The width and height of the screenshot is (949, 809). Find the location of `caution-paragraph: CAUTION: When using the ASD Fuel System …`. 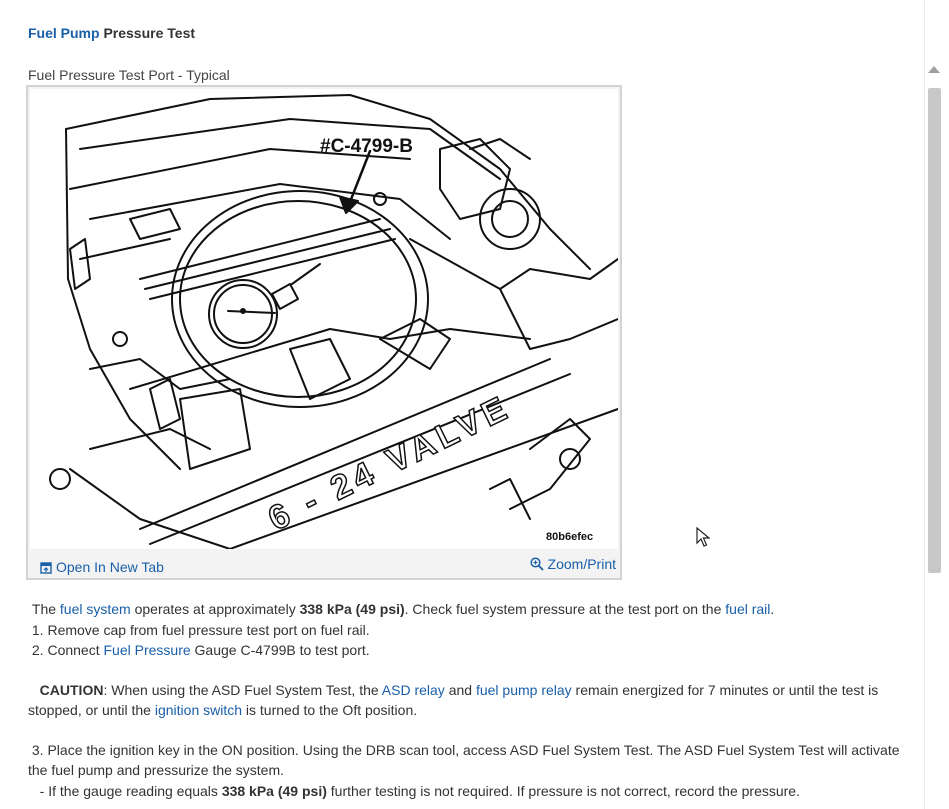

caution-paragraph: CAUTION: When using the ASD Fuel System … is located at coordinates (453, 700).